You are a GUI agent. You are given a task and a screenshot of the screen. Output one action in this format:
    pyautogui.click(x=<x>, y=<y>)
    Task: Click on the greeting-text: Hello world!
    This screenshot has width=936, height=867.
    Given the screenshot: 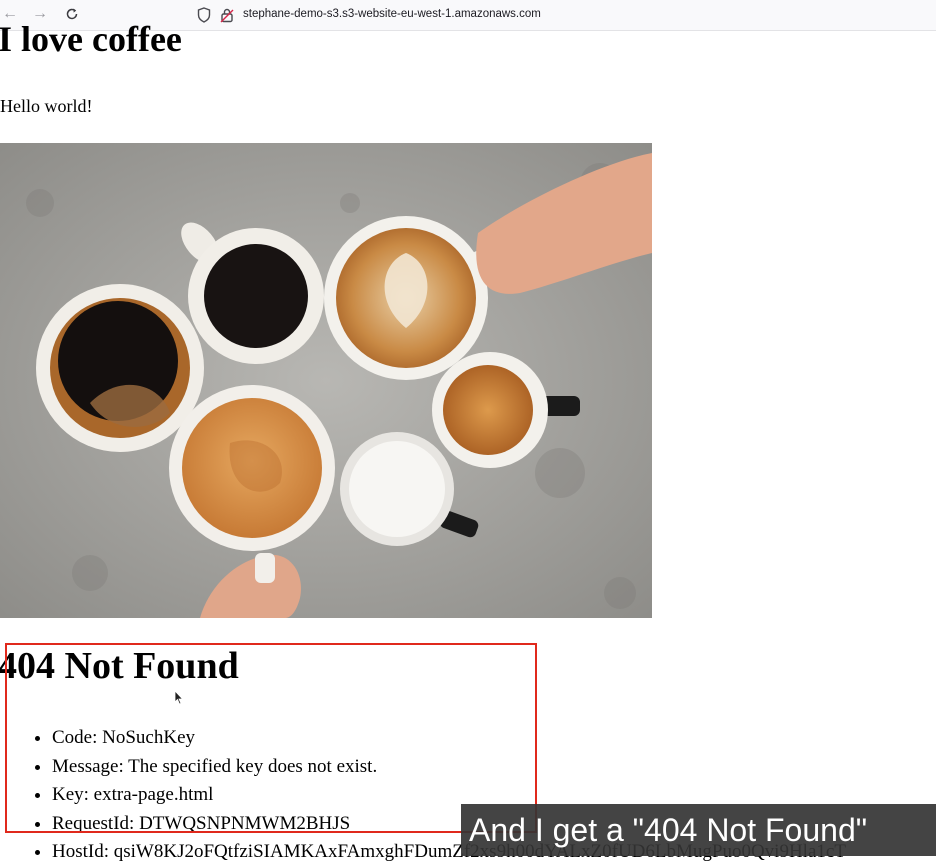 What is the action you would take?
    pyautogui.click(x=46, y=106)
    